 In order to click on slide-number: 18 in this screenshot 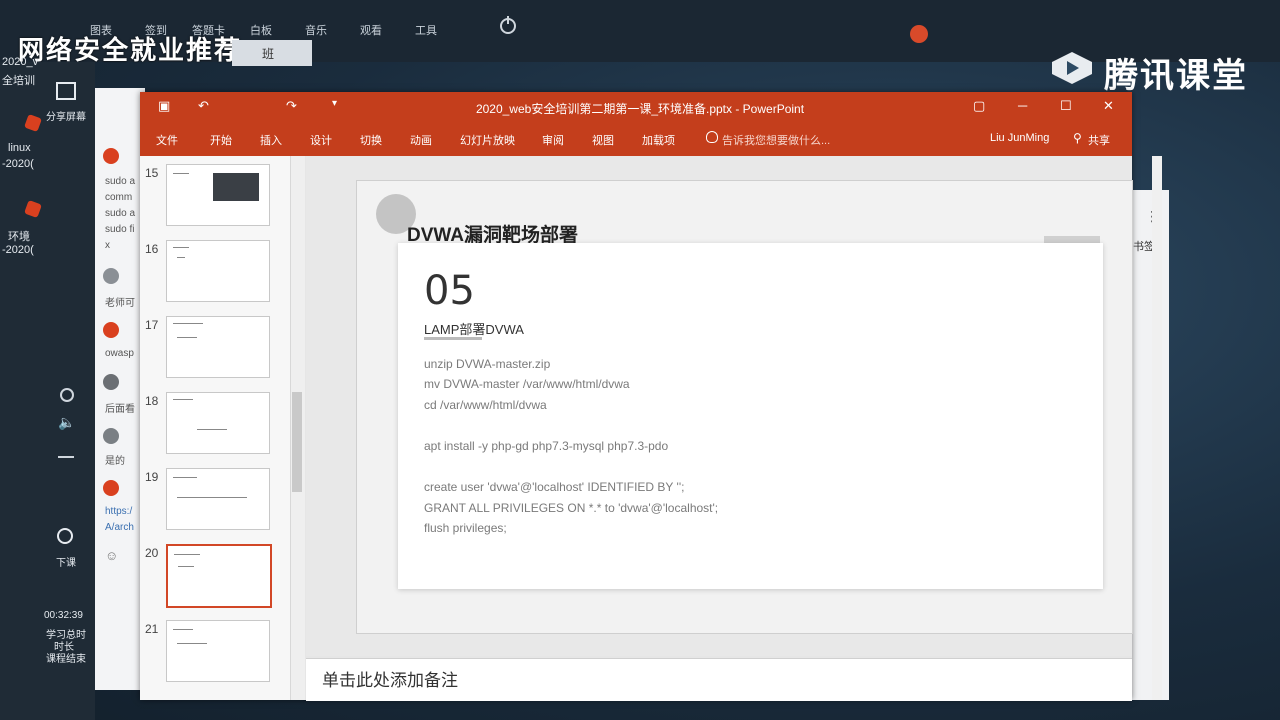, I will do `click(152, 401)`.